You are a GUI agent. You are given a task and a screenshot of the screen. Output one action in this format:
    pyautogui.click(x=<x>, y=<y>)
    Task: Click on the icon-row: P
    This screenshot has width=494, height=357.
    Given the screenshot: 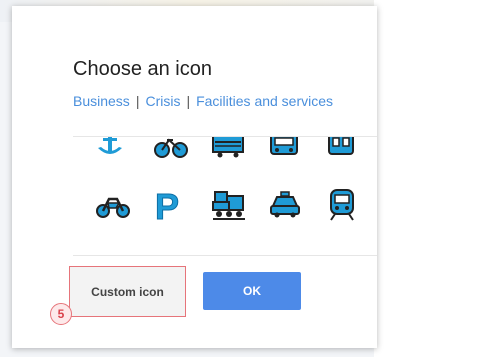 What is the action you would take?
    pyautogui.click(x=236, y=205)
    